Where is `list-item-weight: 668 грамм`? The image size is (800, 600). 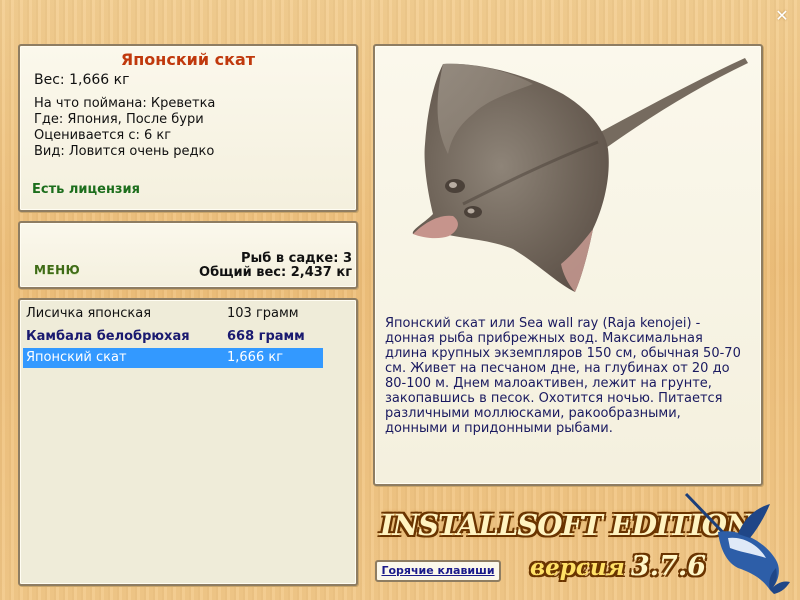 list-item-weight: 668 грамм is located at coordinates (266, 336).